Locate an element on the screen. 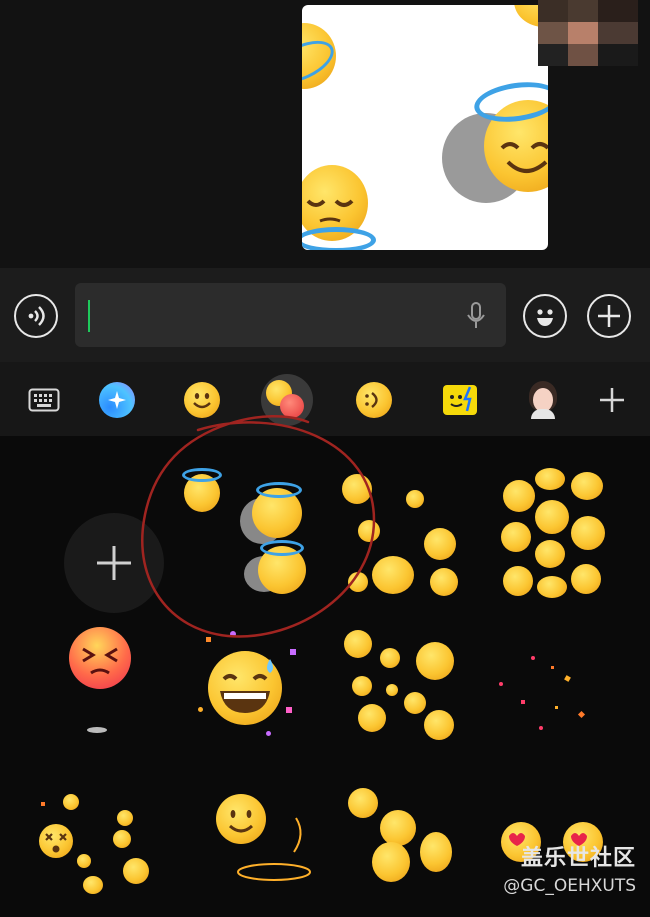 The height and width of the screenshot is (917, 650). sticker-smiling-face-spotlight is located at coordinates (275, 851).